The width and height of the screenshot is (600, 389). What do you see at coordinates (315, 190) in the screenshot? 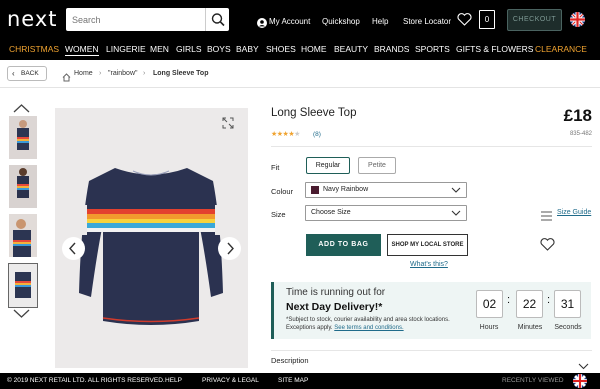
I see `colour-swatch` at bounding box center [315, 190].